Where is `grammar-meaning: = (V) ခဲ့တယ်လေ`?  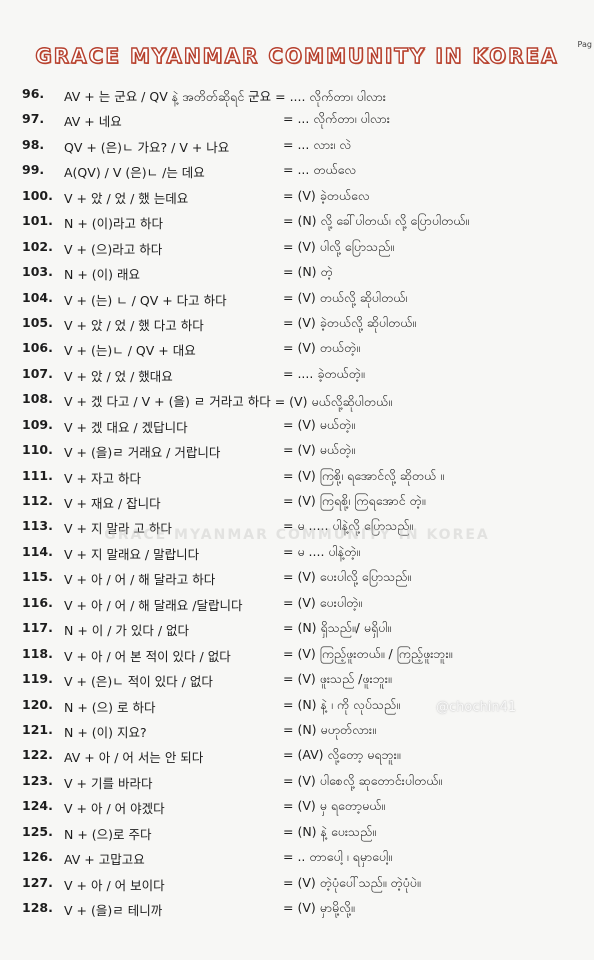
grammar-meaning: = (V) ခဲ့တယ်လေ is located at coordinates (326, 195).